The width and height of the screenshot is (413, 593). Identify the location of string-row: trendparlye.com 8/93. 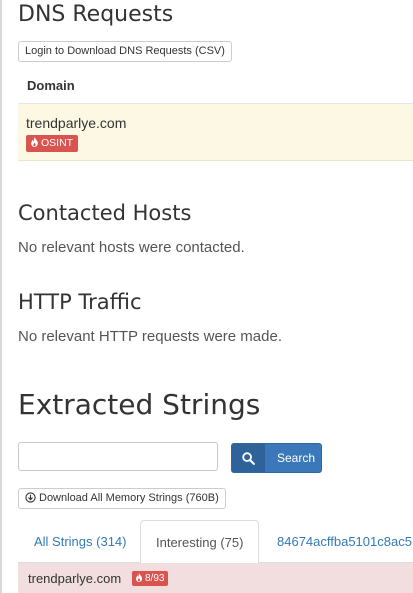
(215, 578).